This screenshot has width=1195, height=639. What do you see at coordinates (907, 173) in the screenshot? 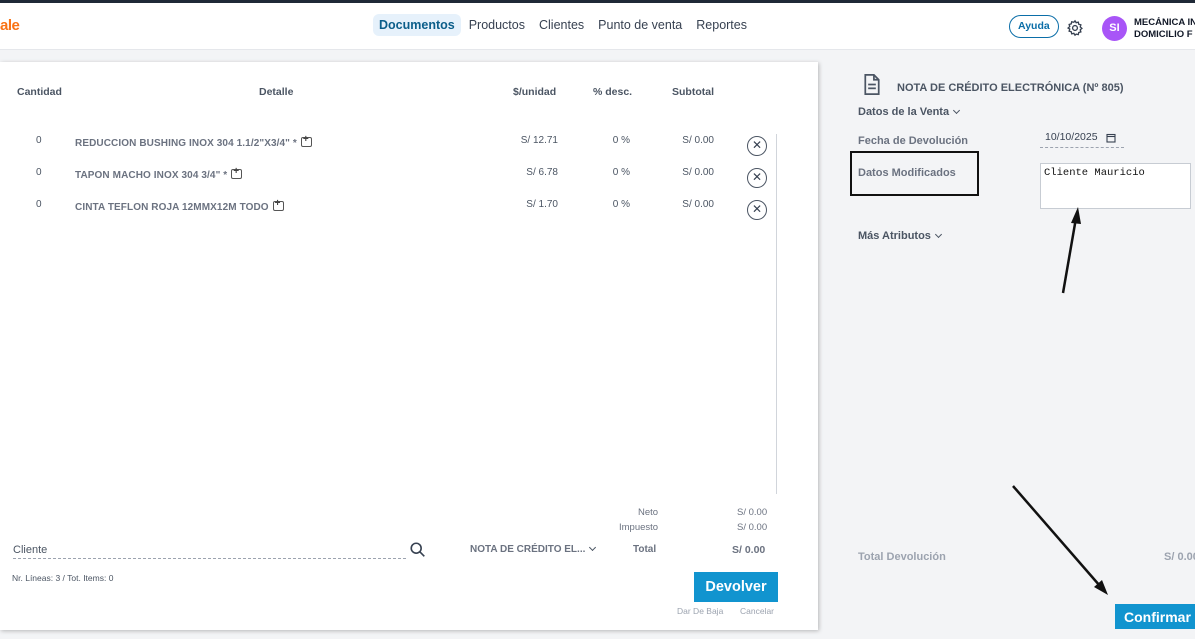
I see `datos-modificados-label: Datos Modificados` at bounding box center [907, 173].